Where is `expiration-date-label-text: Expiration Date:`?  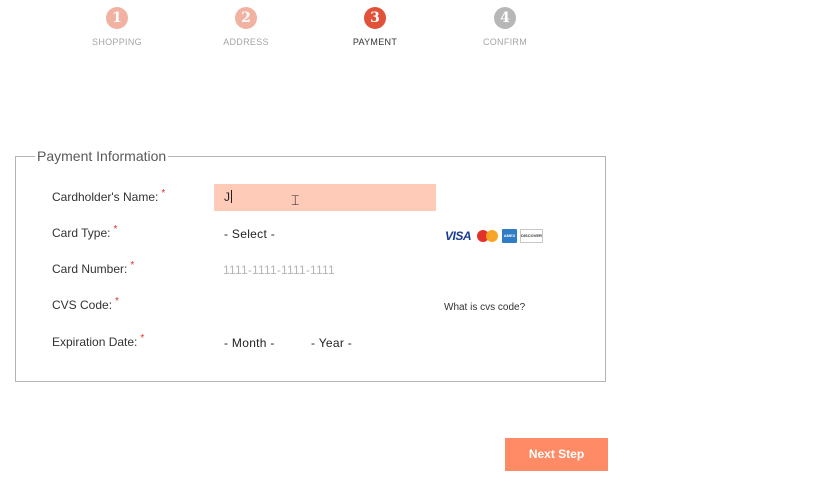
expiration-date-label-text: Expiration Date: is located at coordinates (95, 342).